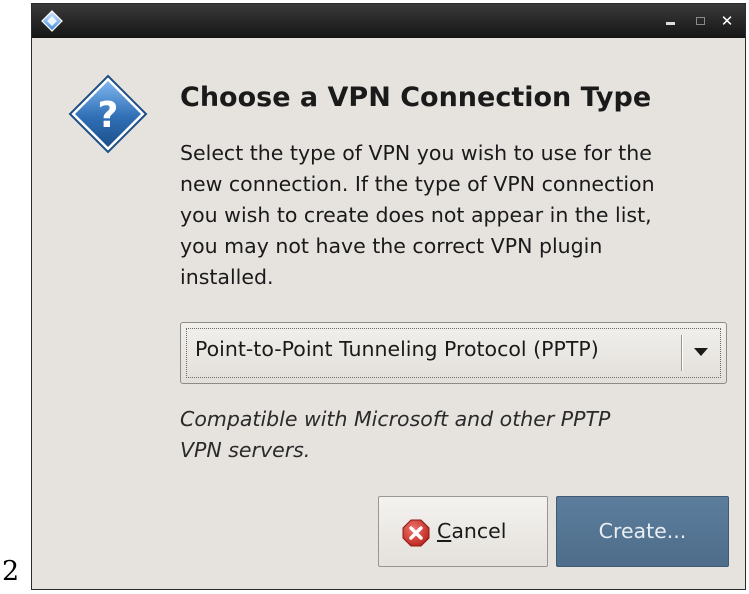 This screenshot has width=749, height=594. What do you see at coordinates (671, 21) in the screenshot?
I see `minimize-icon` at bounding box center [671, 21].